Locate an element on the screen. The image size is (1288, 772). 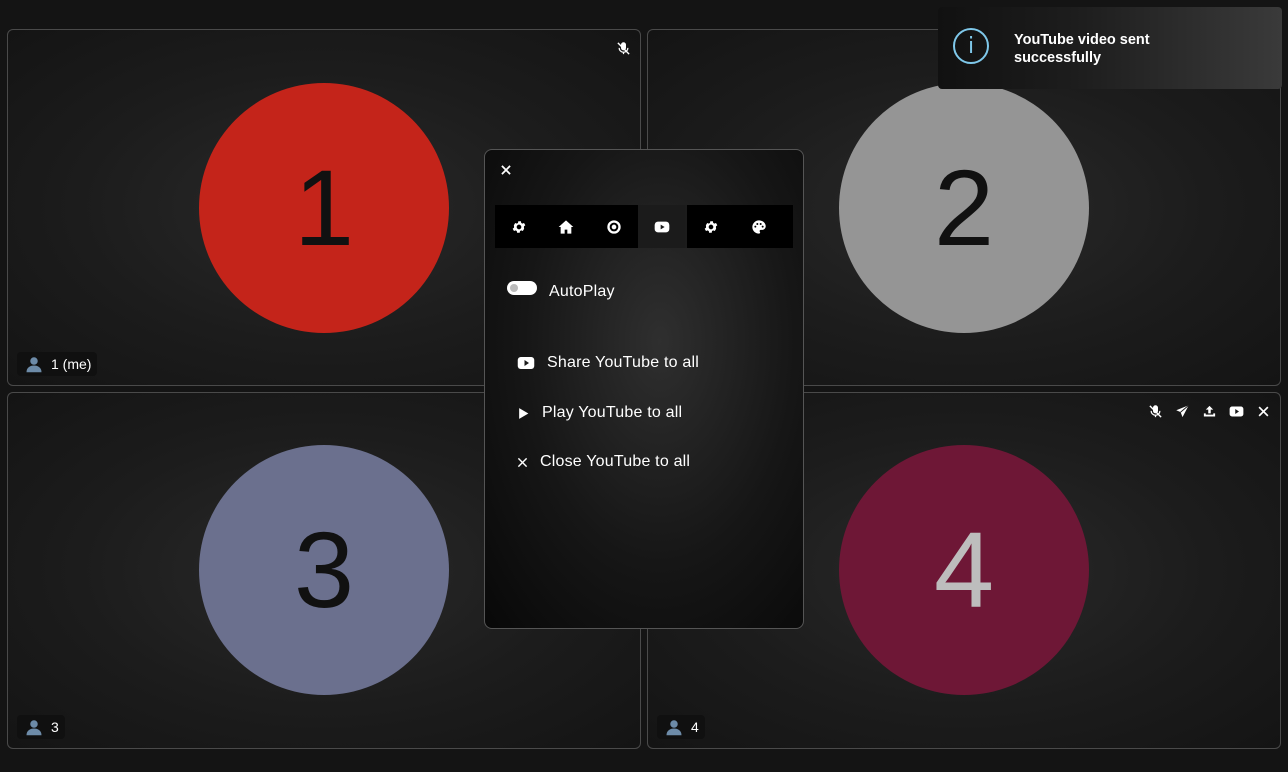
autoplay-row: AutoPlay is located at coordinates (561, 290).